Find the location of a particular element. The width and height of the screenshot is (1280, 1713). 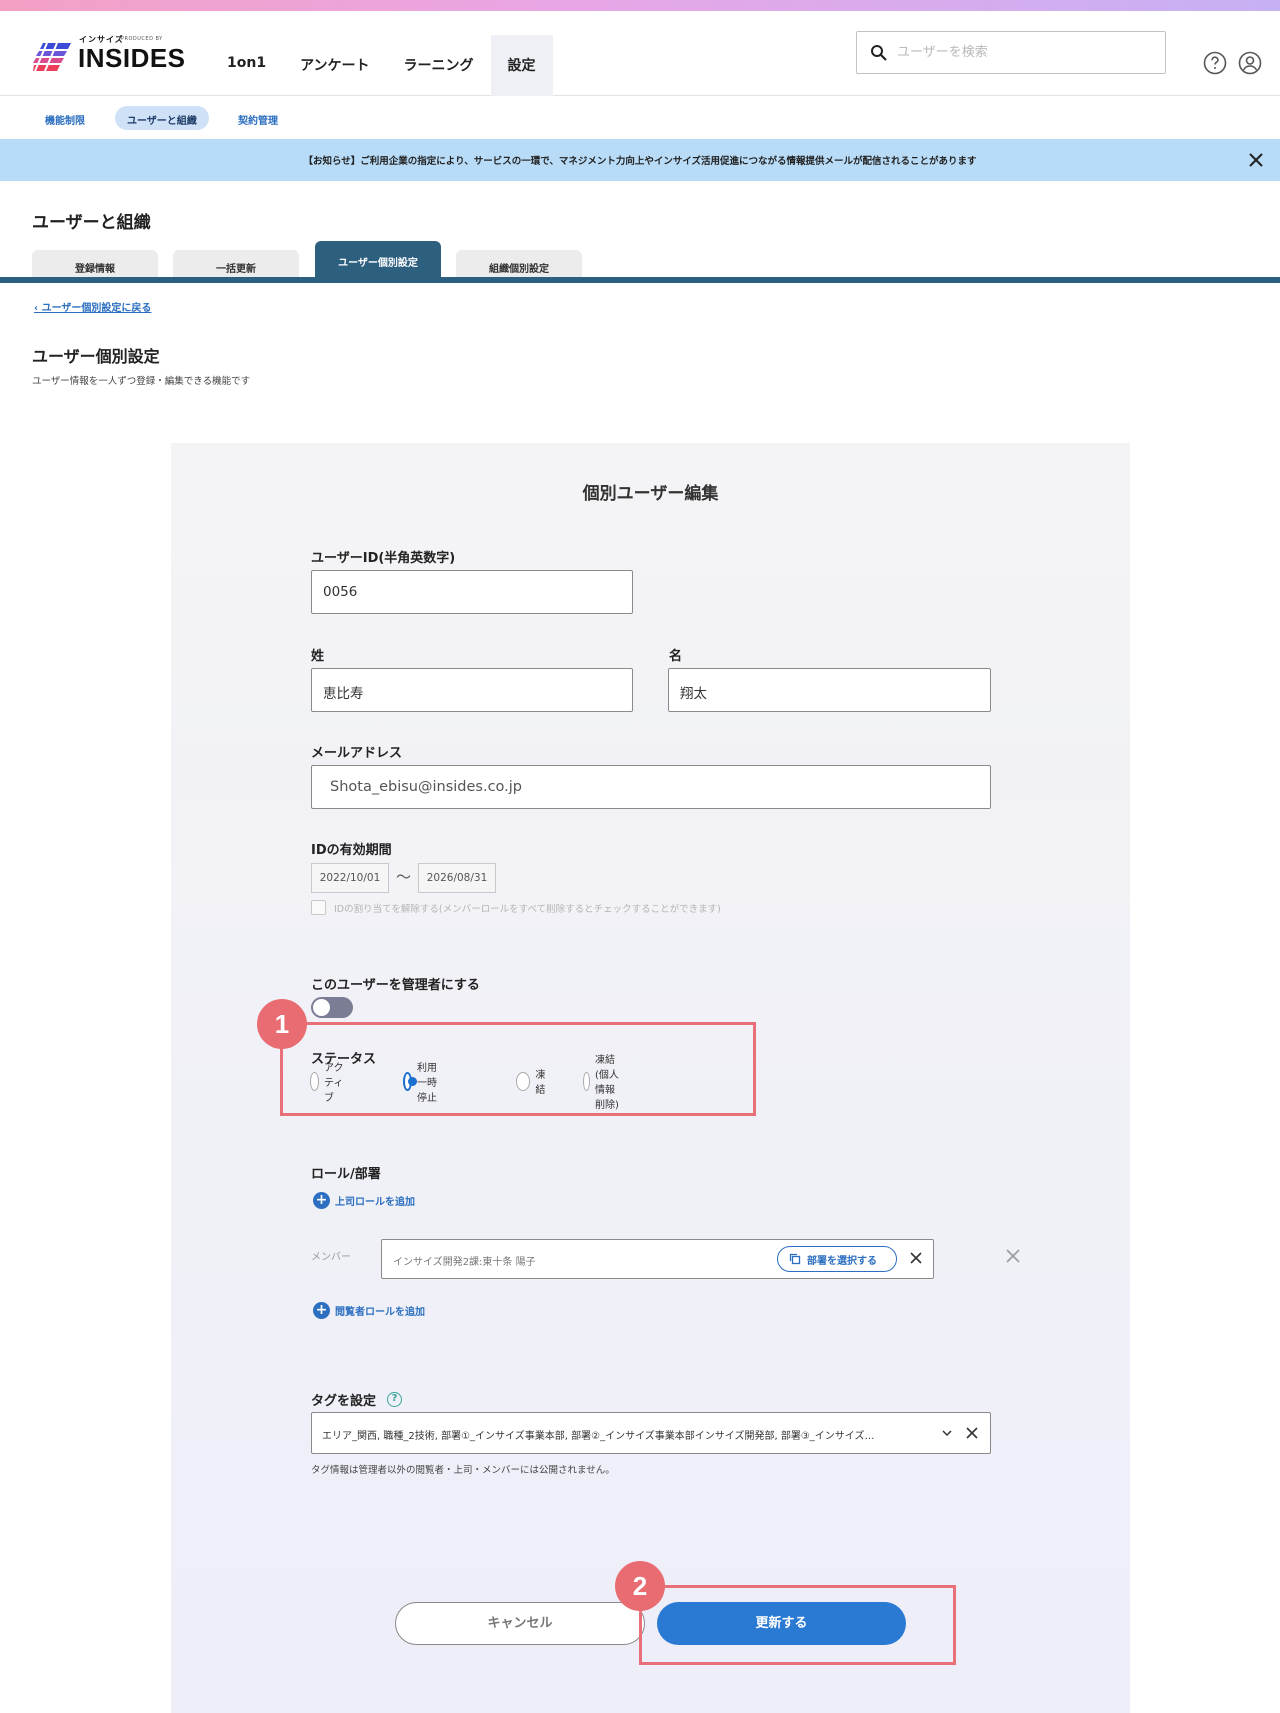

search-input is located at coordinates (1024, 52).